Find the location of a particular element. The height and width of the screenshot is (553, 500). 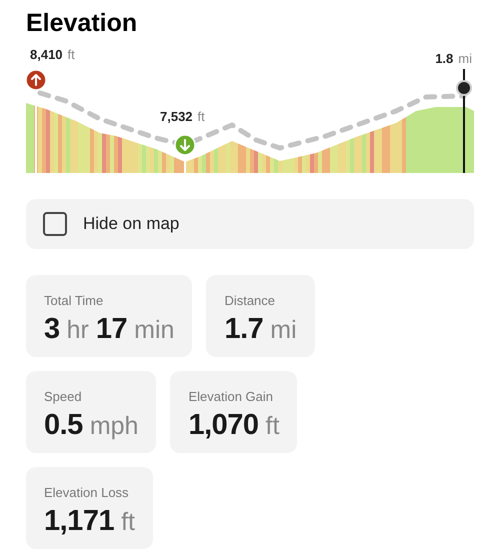

stat-label: Total Time is located at coordinates (74, 301).